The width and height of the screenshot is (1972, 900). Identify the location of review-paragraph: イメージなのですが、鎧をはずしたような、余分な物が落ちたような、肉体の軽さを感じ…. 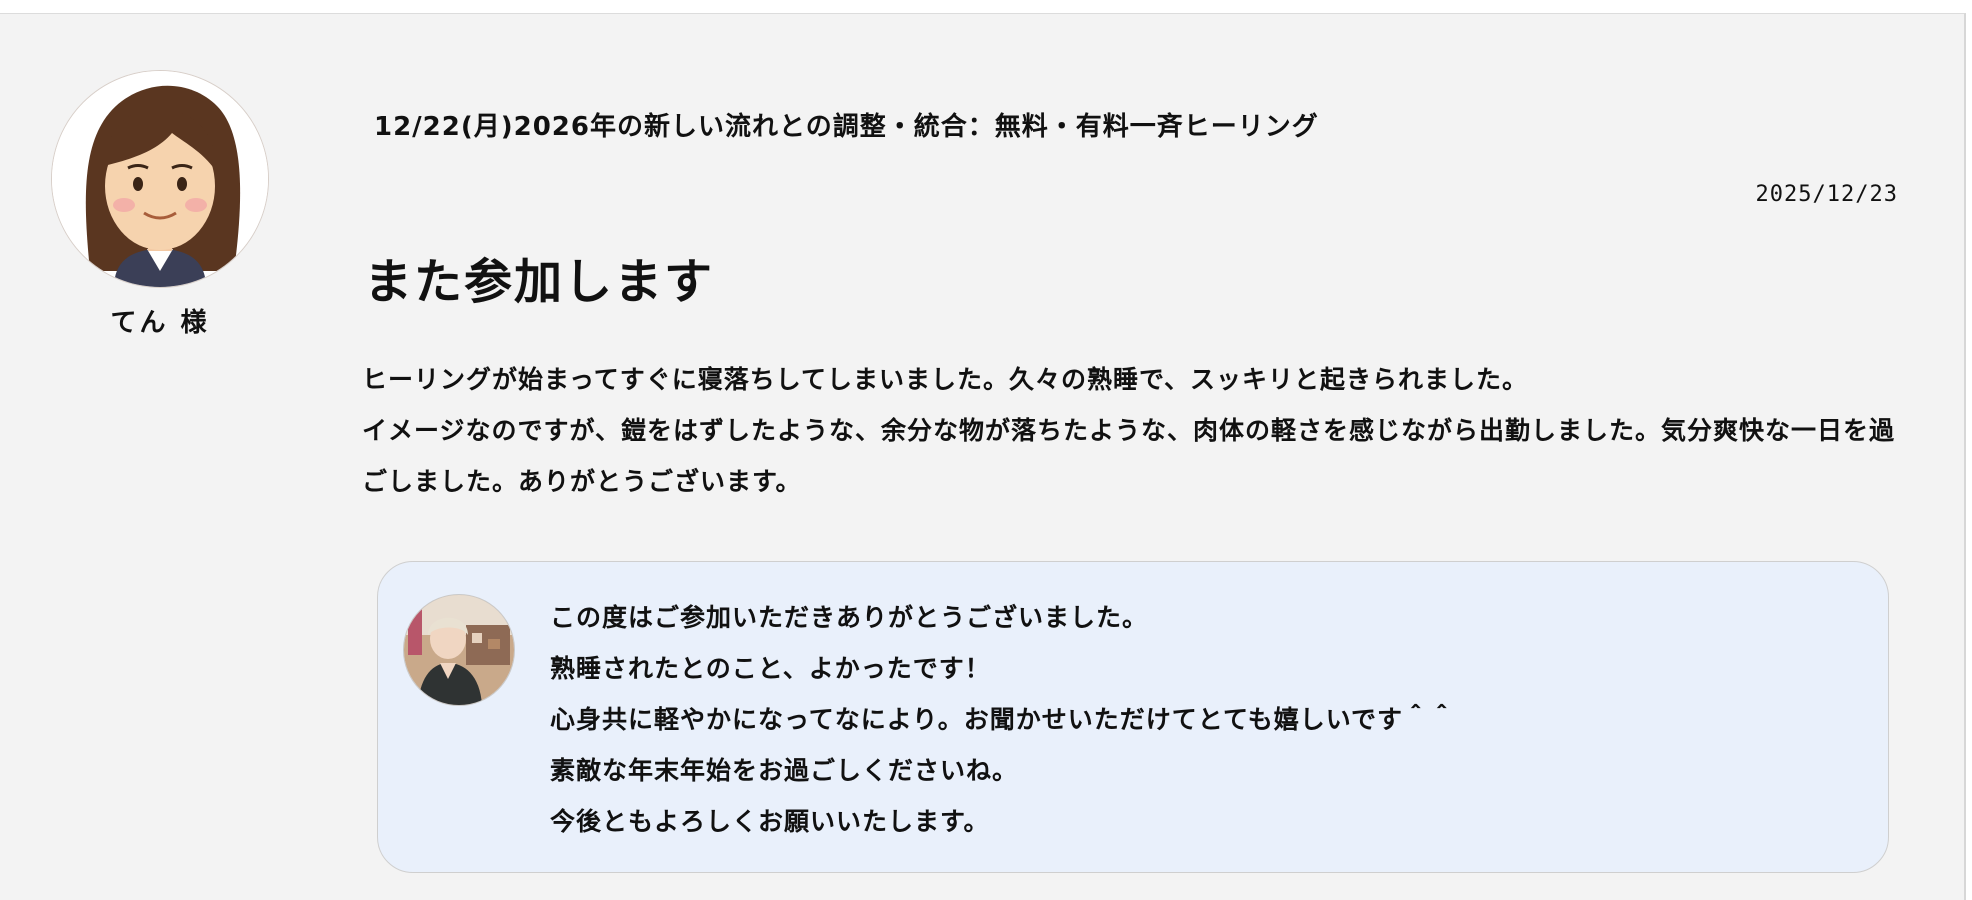
(1129, 456).